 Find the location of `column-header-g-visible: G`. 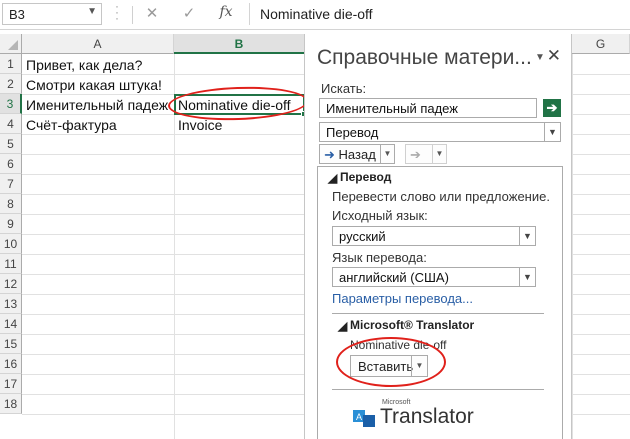

column-header-g-visible: G is located at coordinates (601, 44).